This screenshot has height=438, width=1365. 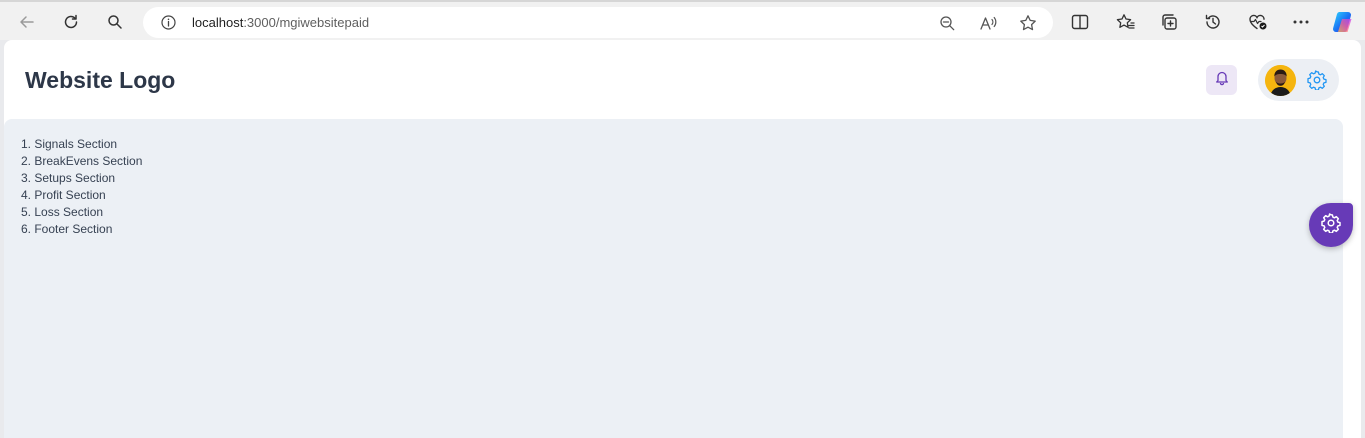 I want to click on star-icon, so click(x=1028, y=23).